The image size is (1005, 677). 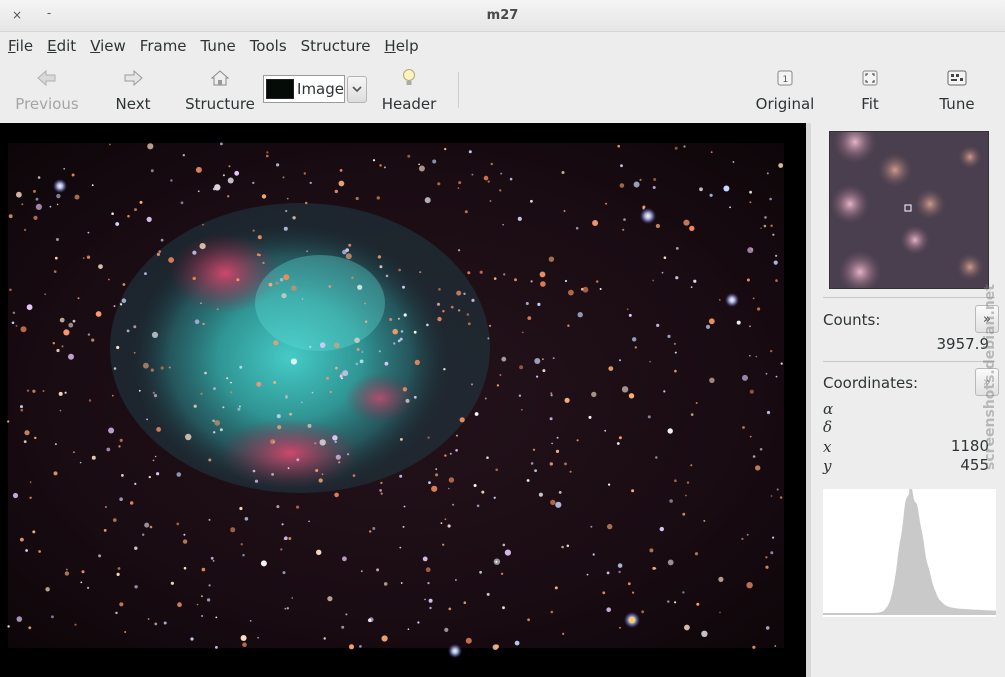 I want to click on previous-button: Previous, so click(x=47, y=90).